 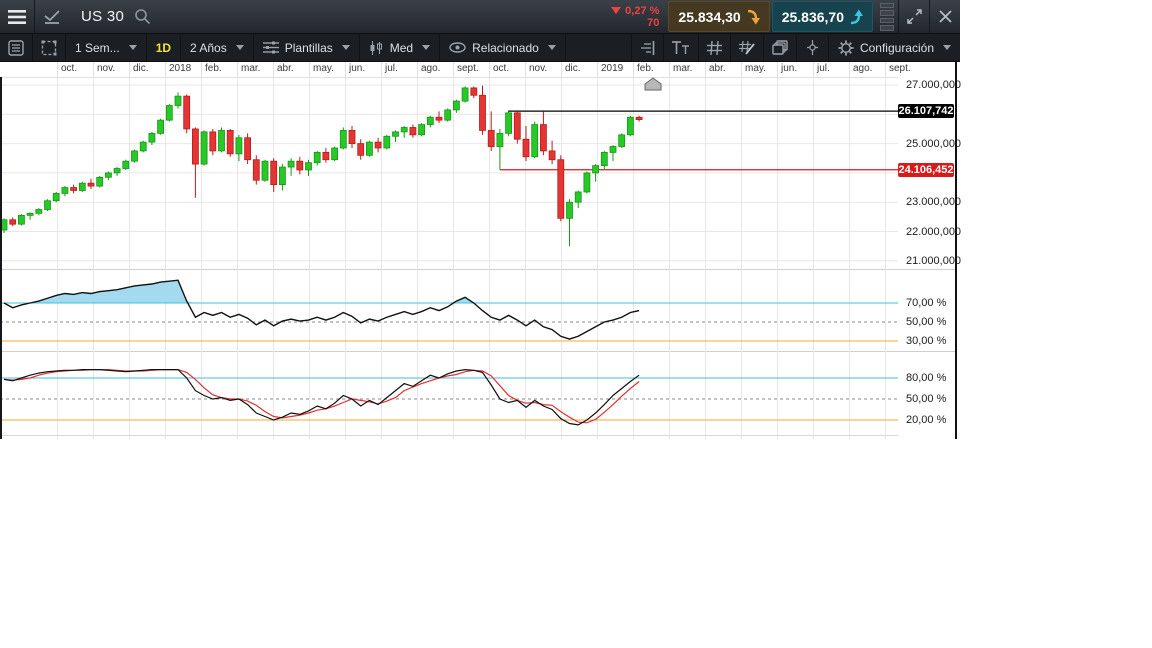 What do you see at coordinates (16, 47) in the screenshot?
I see `order-book-button` at bounding box center [16, 47].